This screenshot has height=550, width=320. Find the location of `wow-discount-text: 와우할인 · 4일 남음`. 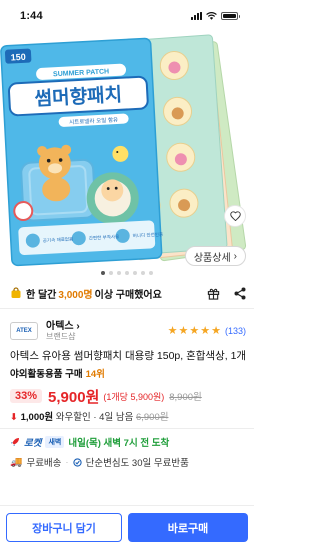

wow-discount-text: 와우할인 · 4일 남음 is located at coordinates (94, 417).